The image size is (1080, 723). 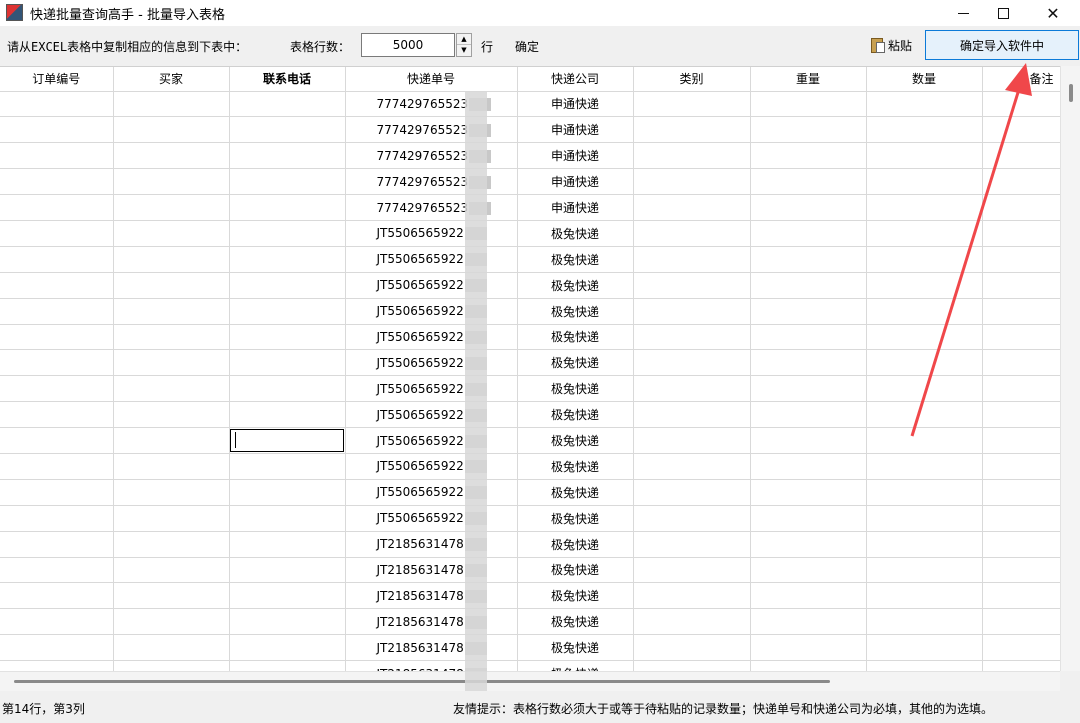 What do you see at coordinates (171, 79) in the screenshot?
I see `col-header-buyer: 买家` at bounding box center [171, 79].